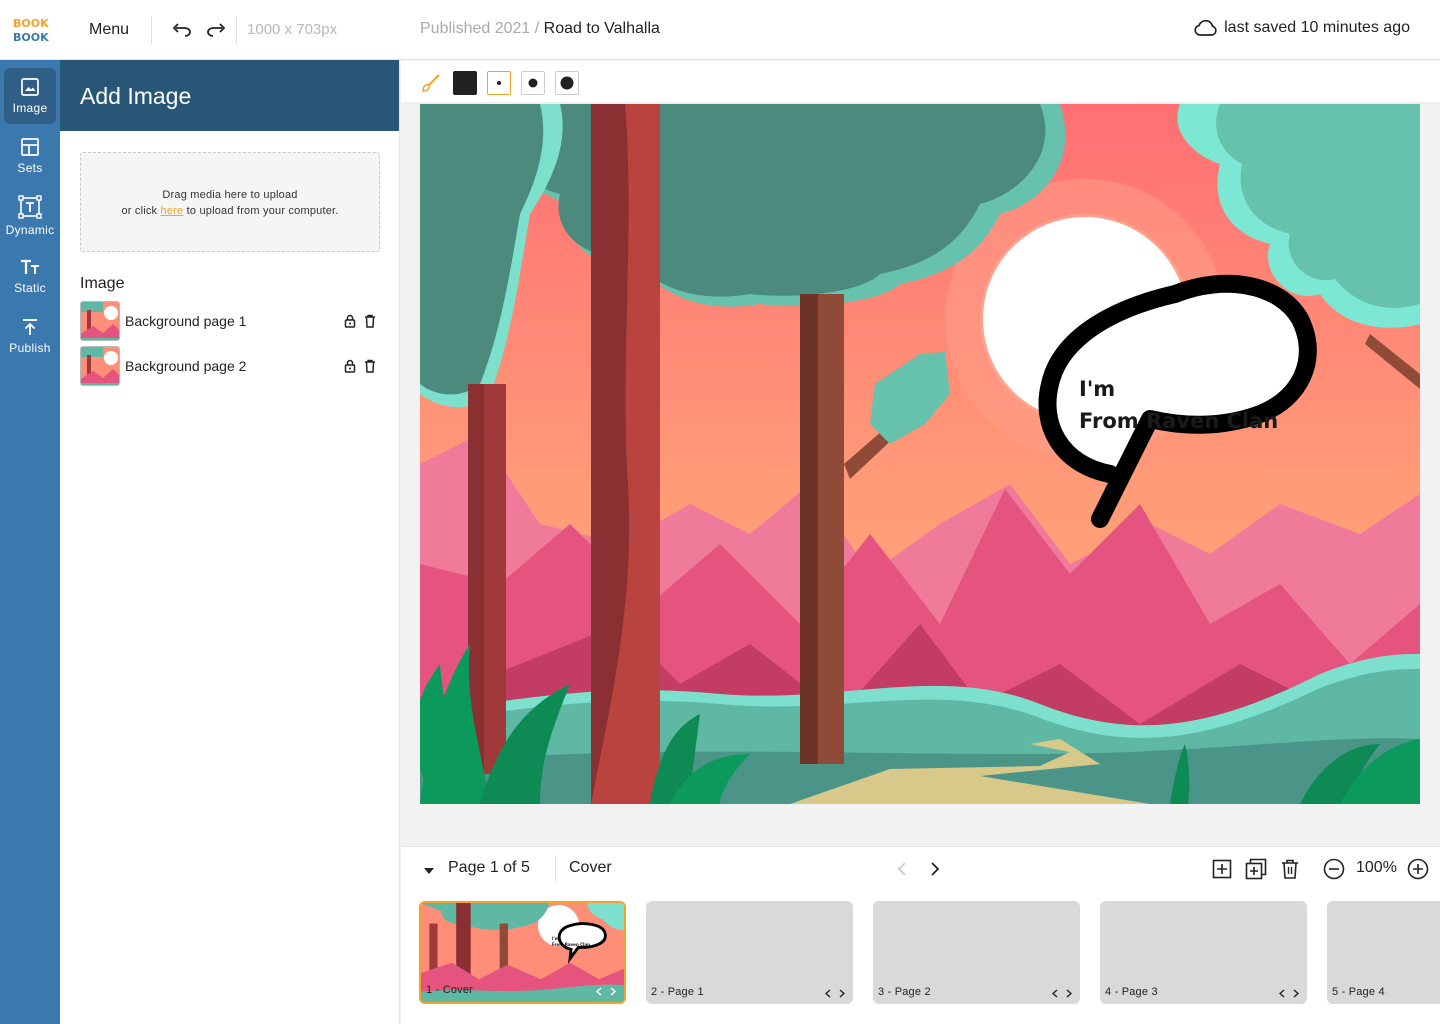 This screenshot has height=1024, width=1440. I want to click on drawing-toolbar, so click(920, 82).